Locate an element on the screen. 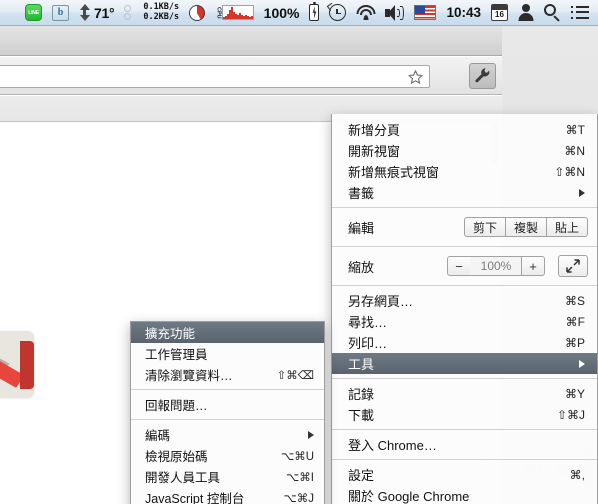 The image size is (598, 504). menu-item-history: 記錄 ⌘Y is located at coordinates (464, 393).